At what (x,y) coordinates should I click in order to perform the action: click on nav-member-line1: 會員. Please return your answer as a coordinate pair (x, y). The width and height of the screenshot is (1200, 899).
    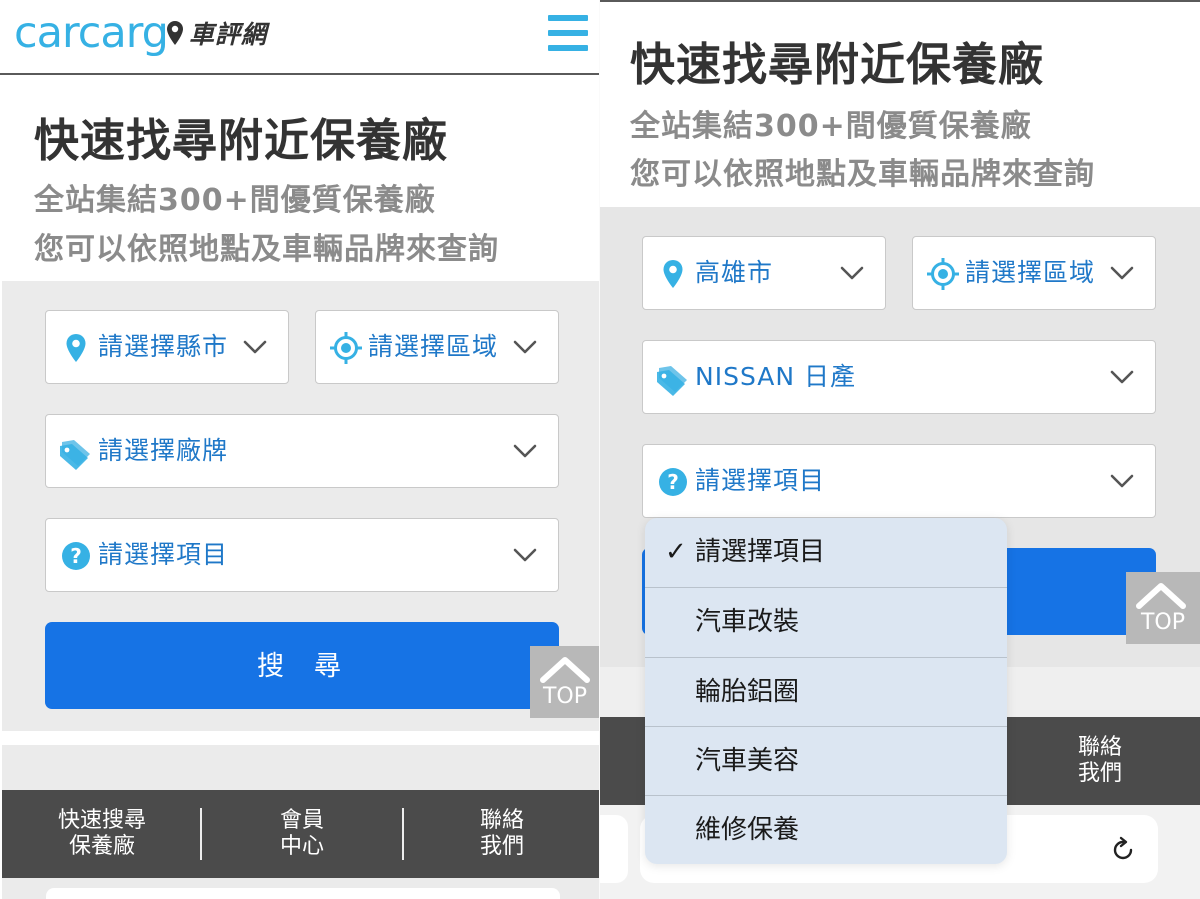
    Looking at the image, I should click on (301, 820).